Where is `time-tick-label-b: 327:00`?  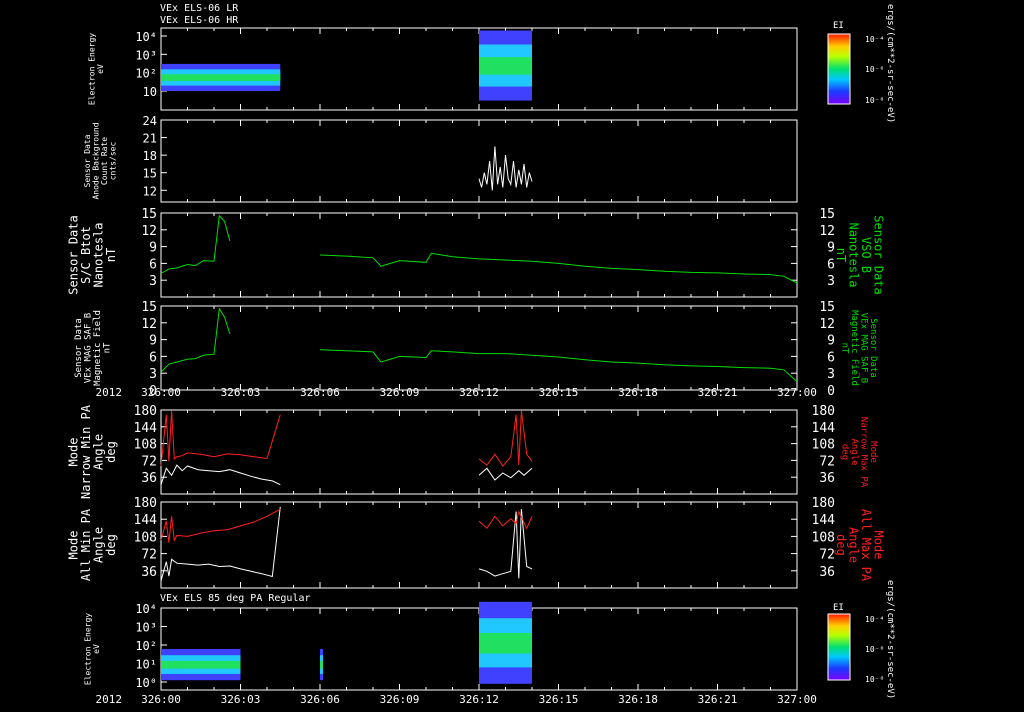 time-tick-label-b: 327:00 is located at coordinates (797, 699).